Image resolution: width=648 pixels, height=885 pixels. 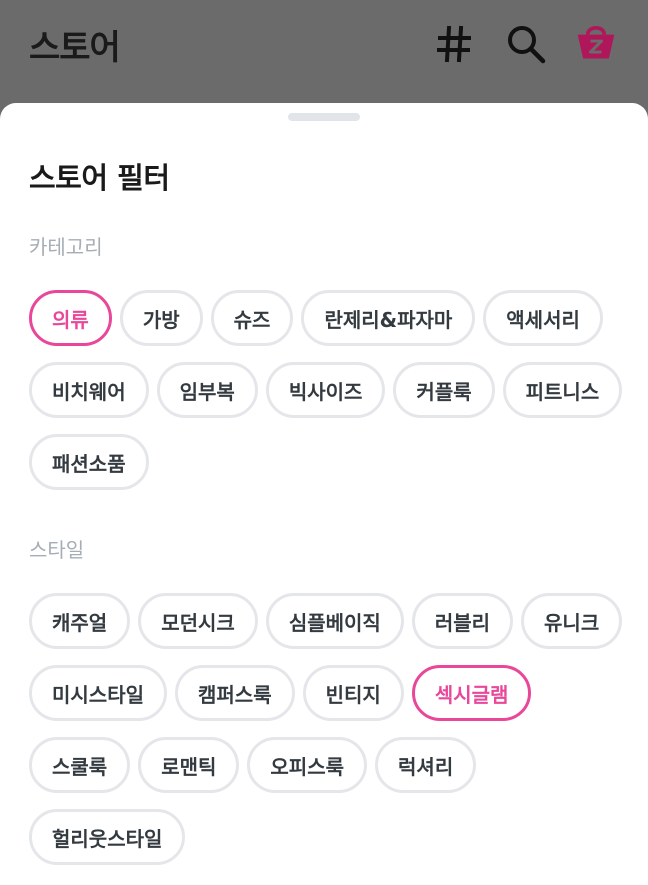 What do you see at coordinates (325, 390) in the screenshot?
I see `category-chip: 빅사이즈` at bounding box center [325, 390].